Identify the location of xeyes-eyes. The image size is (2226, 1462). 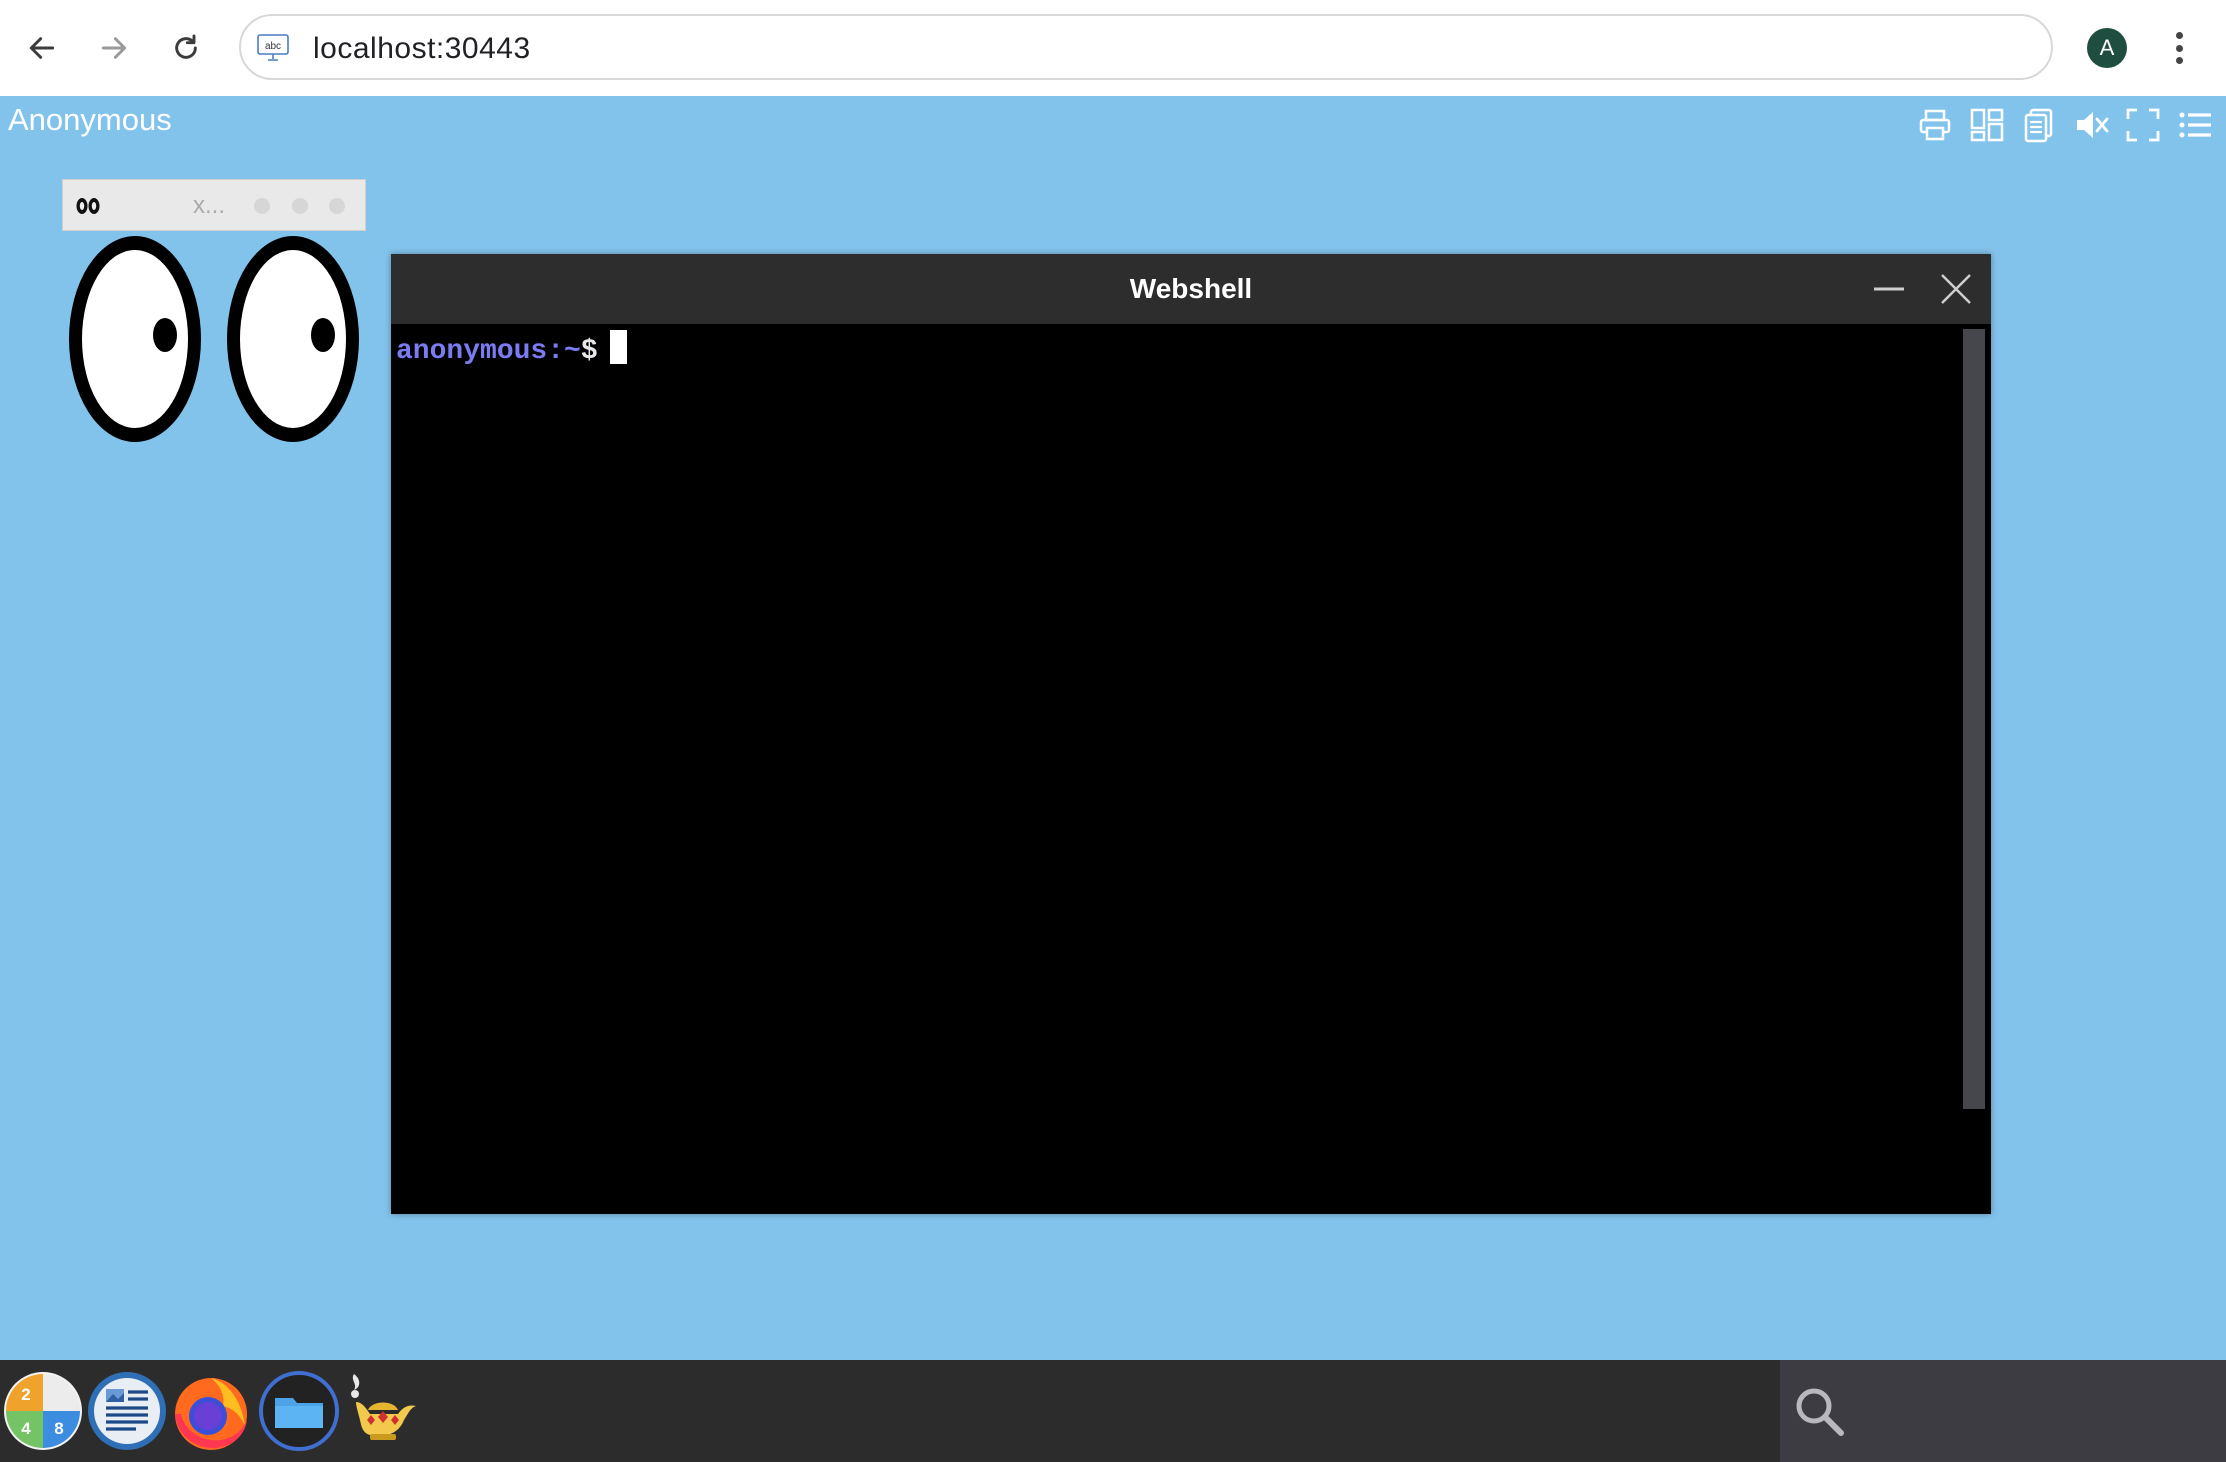
(214, 339).